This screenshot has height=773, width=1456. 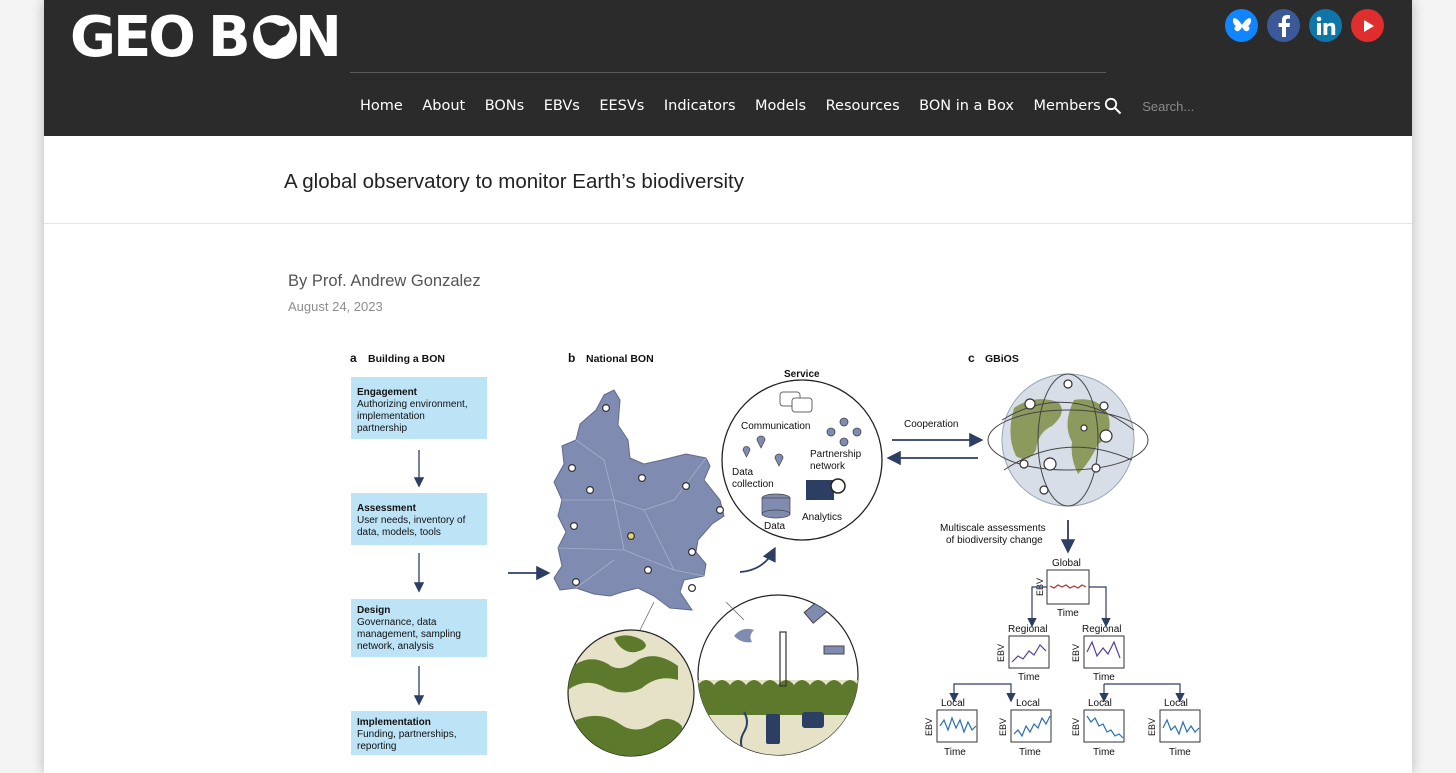 I want to click on svg-text: User needs, inventory of, so click(x=411, y=520).